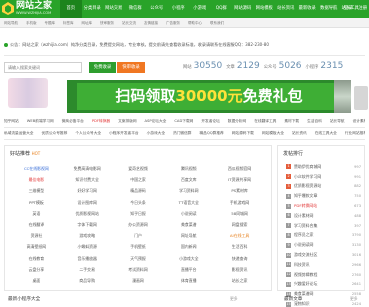 This screenshot has height=307, width=369. Describe the element at coordinates (326, 133) in the screenshot. I see `text-link: 在线工具大全` at that location.